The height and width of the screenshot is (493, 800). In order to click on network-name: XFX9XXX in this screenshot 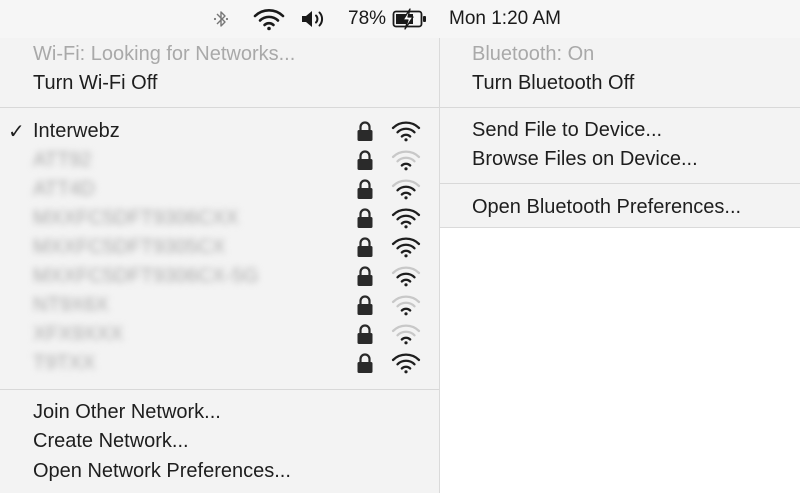, I will do `click(78, 334)`.